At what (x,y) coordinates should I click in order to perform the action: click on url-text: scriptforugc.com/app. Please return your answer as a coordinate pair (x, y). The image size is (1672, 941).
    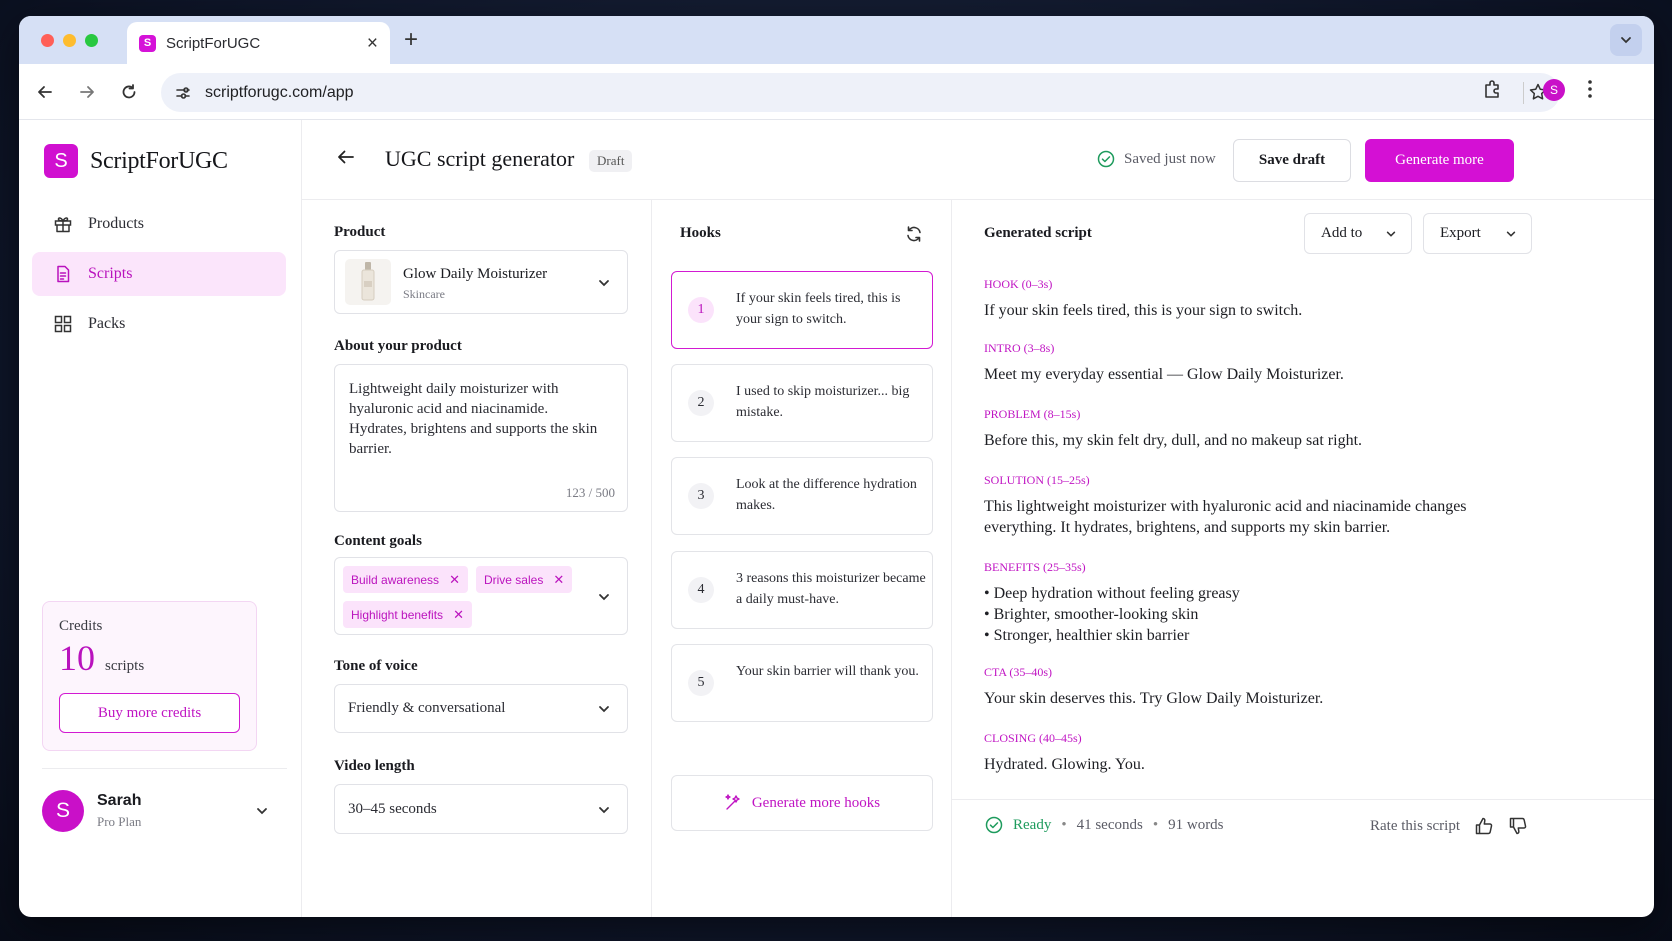
    Looking at the image, I should click on (279, 93).